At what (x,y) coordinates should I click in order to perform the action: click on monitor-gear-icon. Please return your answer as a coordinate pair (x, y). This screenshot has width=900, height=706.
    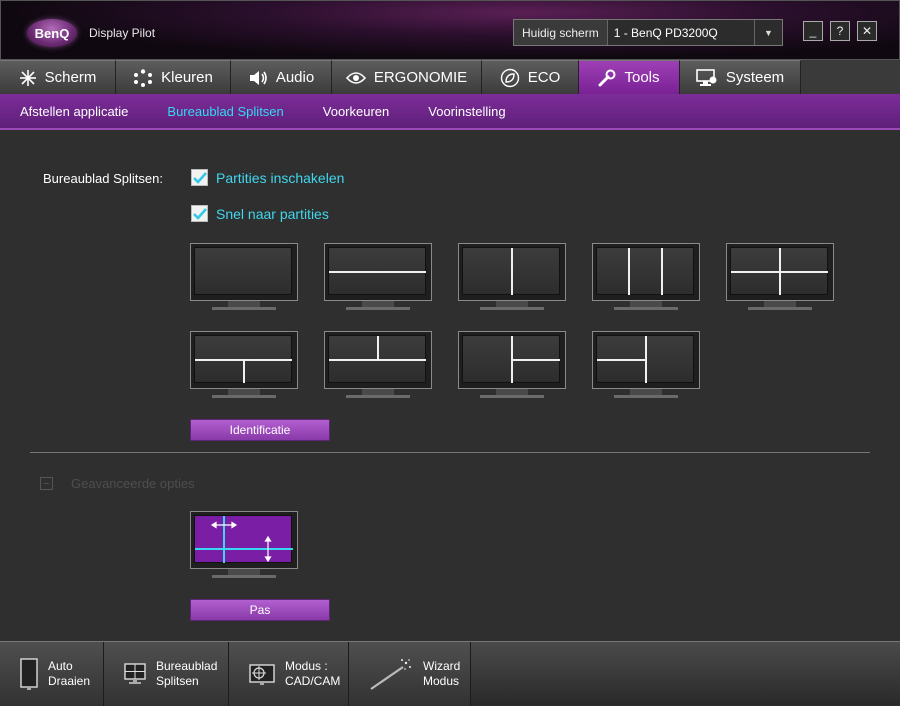
    Looking at the image, I should click on (706, 77).